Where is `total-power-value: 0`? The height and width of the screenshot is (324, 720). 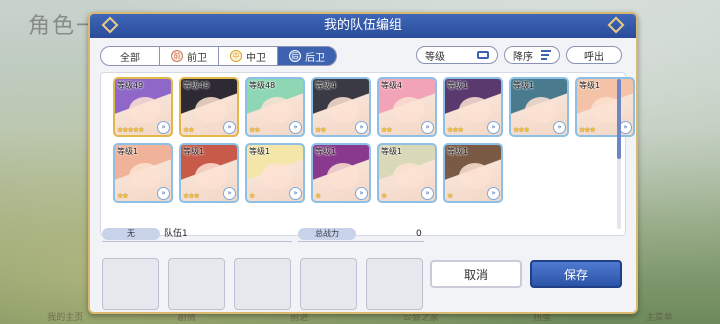 total-power-value: 0 is located at coordinates (419, 234).